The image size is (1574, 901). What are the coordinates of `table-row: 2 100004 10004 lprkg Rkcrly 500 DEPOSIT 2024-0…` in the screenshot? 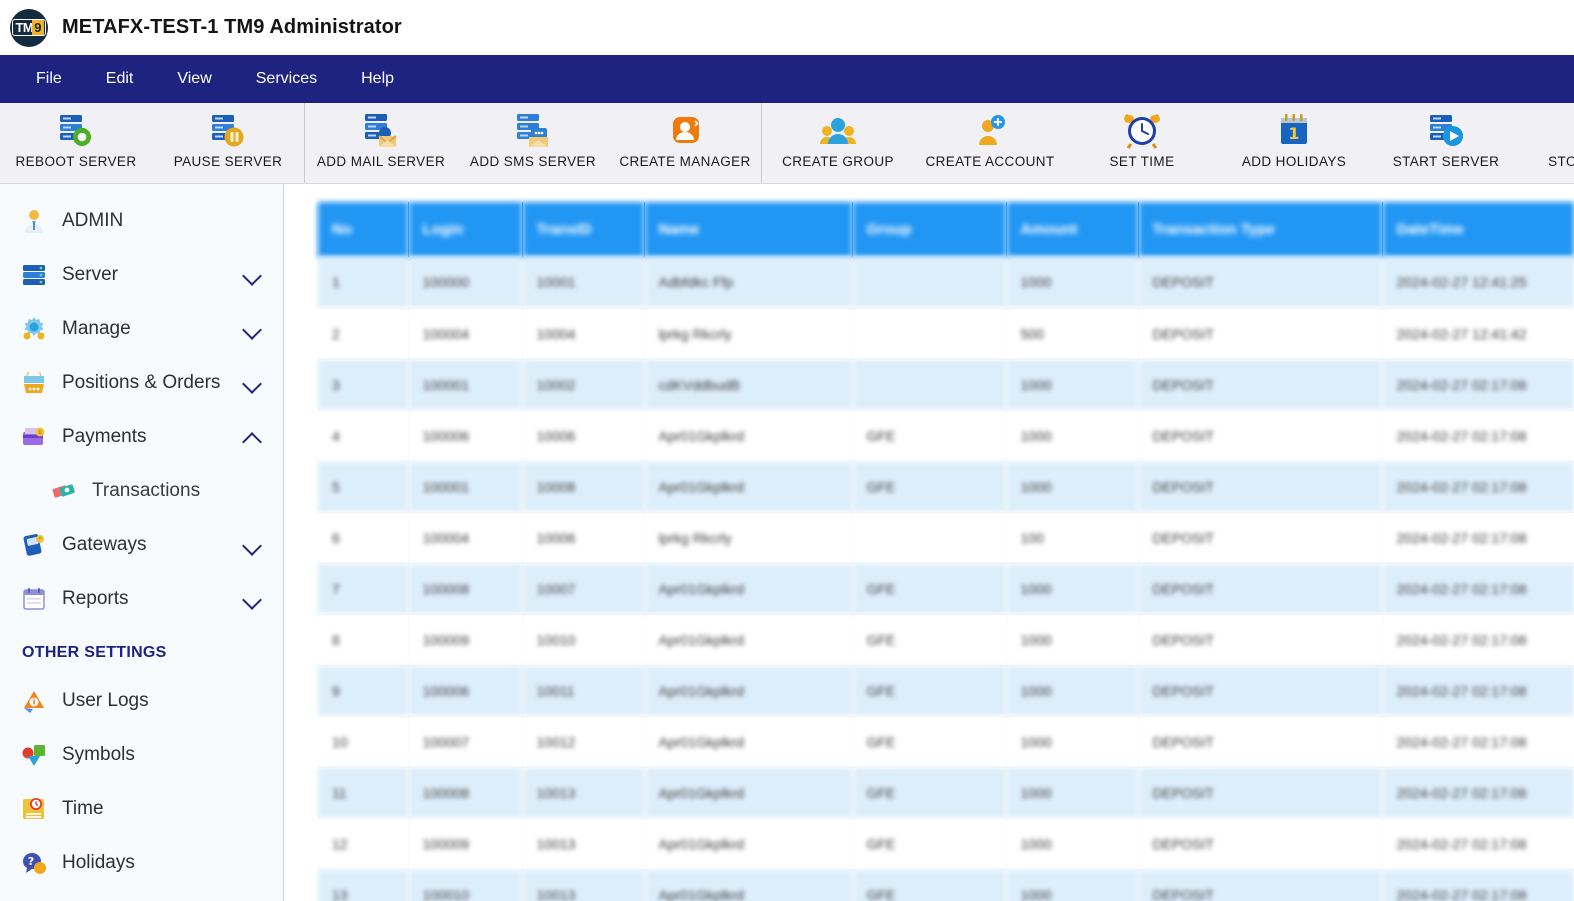 It's located at (946, 334).